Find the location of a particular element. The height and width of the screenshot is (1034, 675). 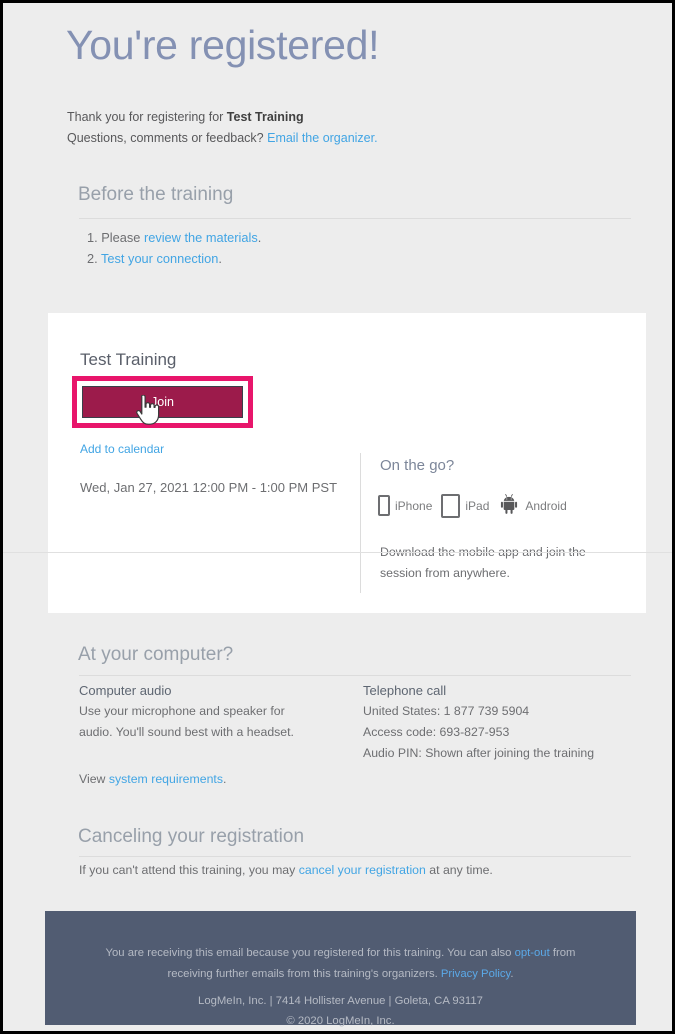

on-the-go-heading: On the go? is located at coordinates (417, 465).